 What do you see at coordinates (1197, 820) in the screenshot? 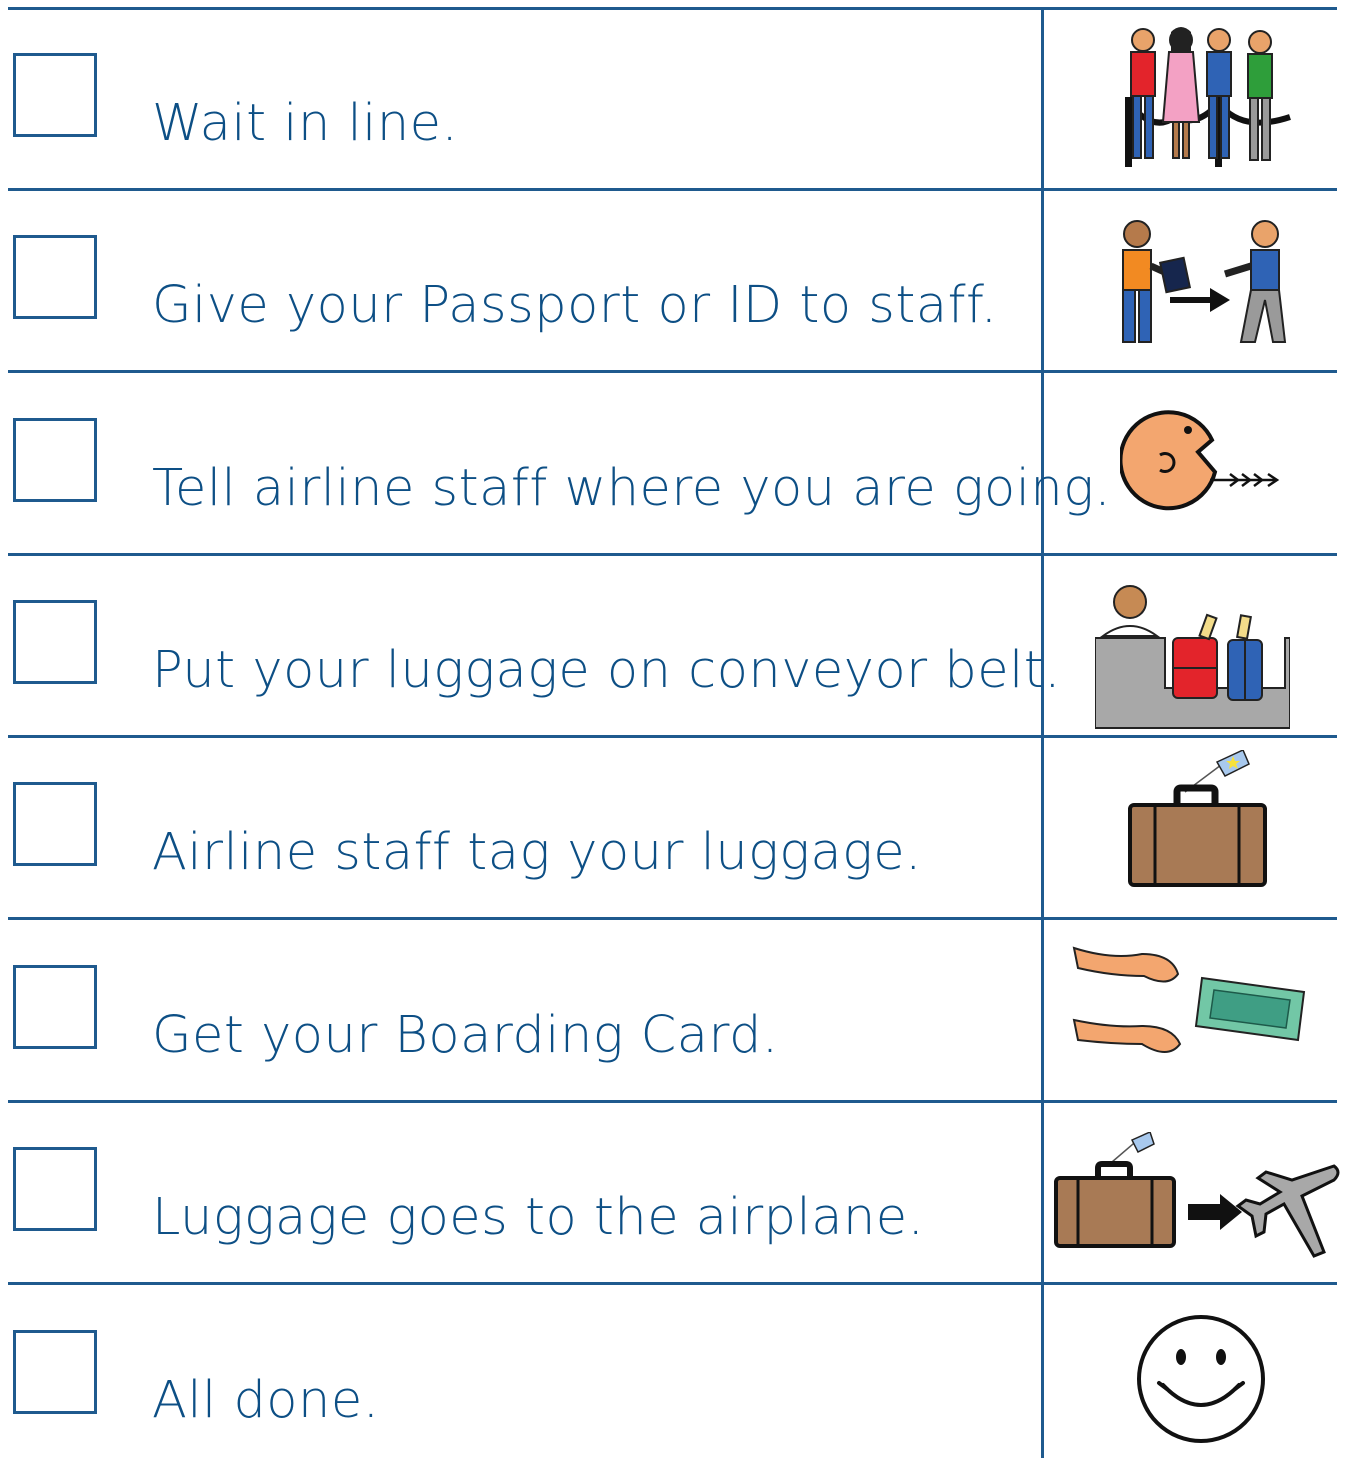
I see `tagged-suitcase-icon` at bounding box center [1197, 820].